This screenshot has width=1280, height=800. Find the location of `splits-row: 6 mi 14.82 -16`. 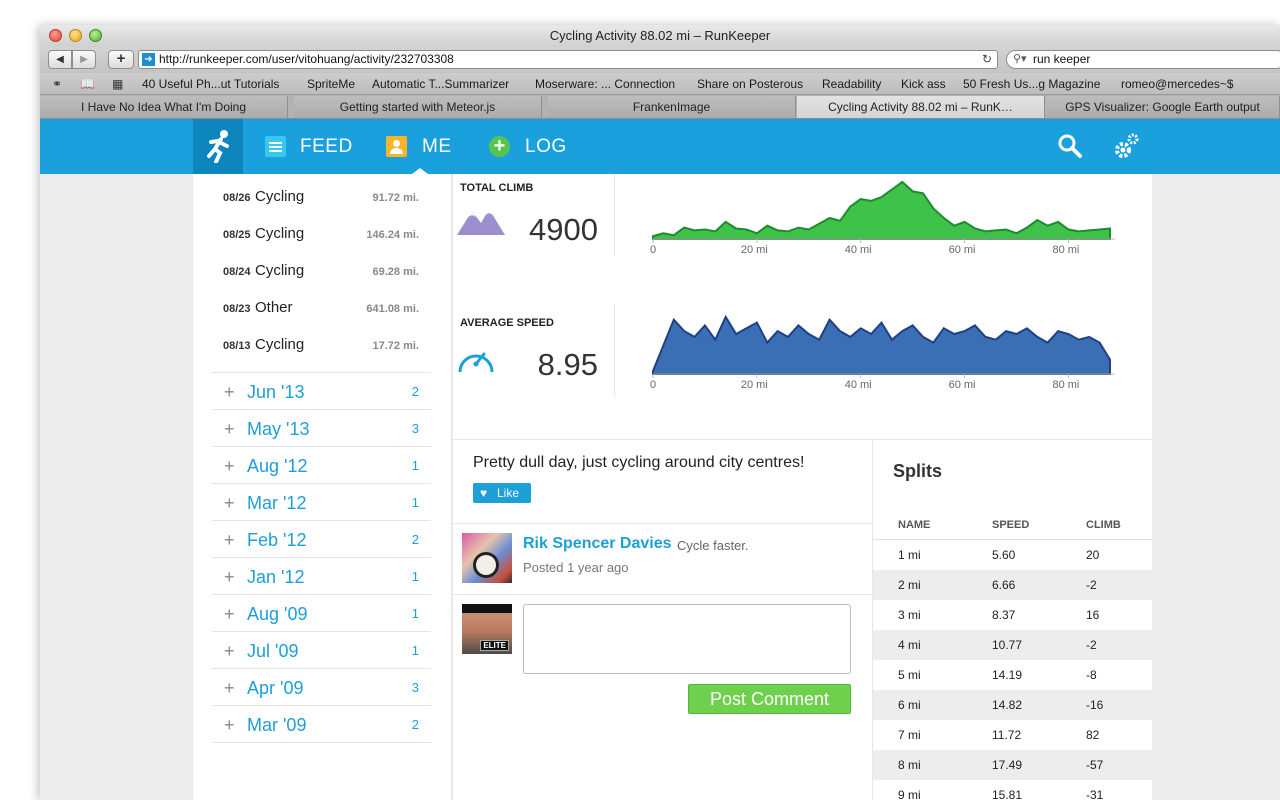

splits-row: 6 mi 14.82 -16 is located at coordinates (1012, 705).